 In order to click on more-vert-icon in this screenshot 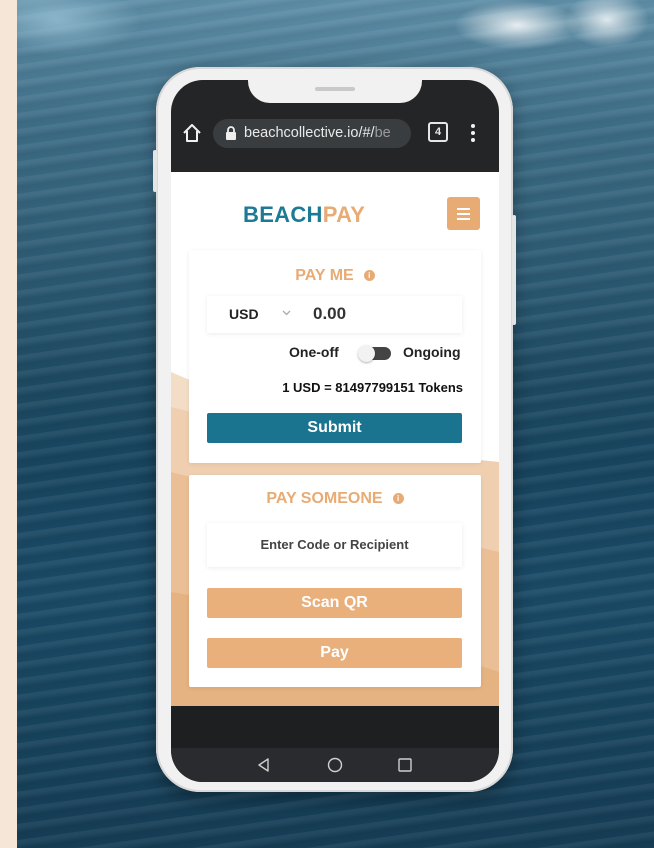, I will do `click(473, 133)`.